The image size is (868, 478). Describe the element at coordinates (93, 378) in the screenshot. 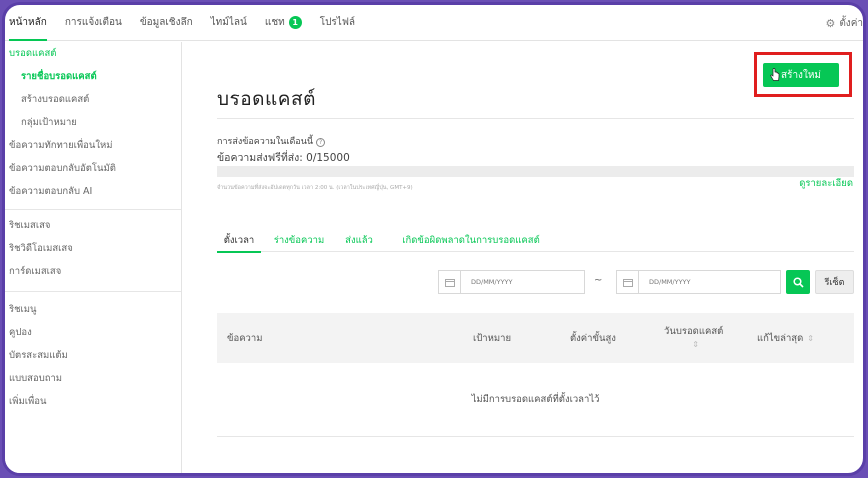

I see `sidebar-item-survey: แบบสอบถาม` at that location.